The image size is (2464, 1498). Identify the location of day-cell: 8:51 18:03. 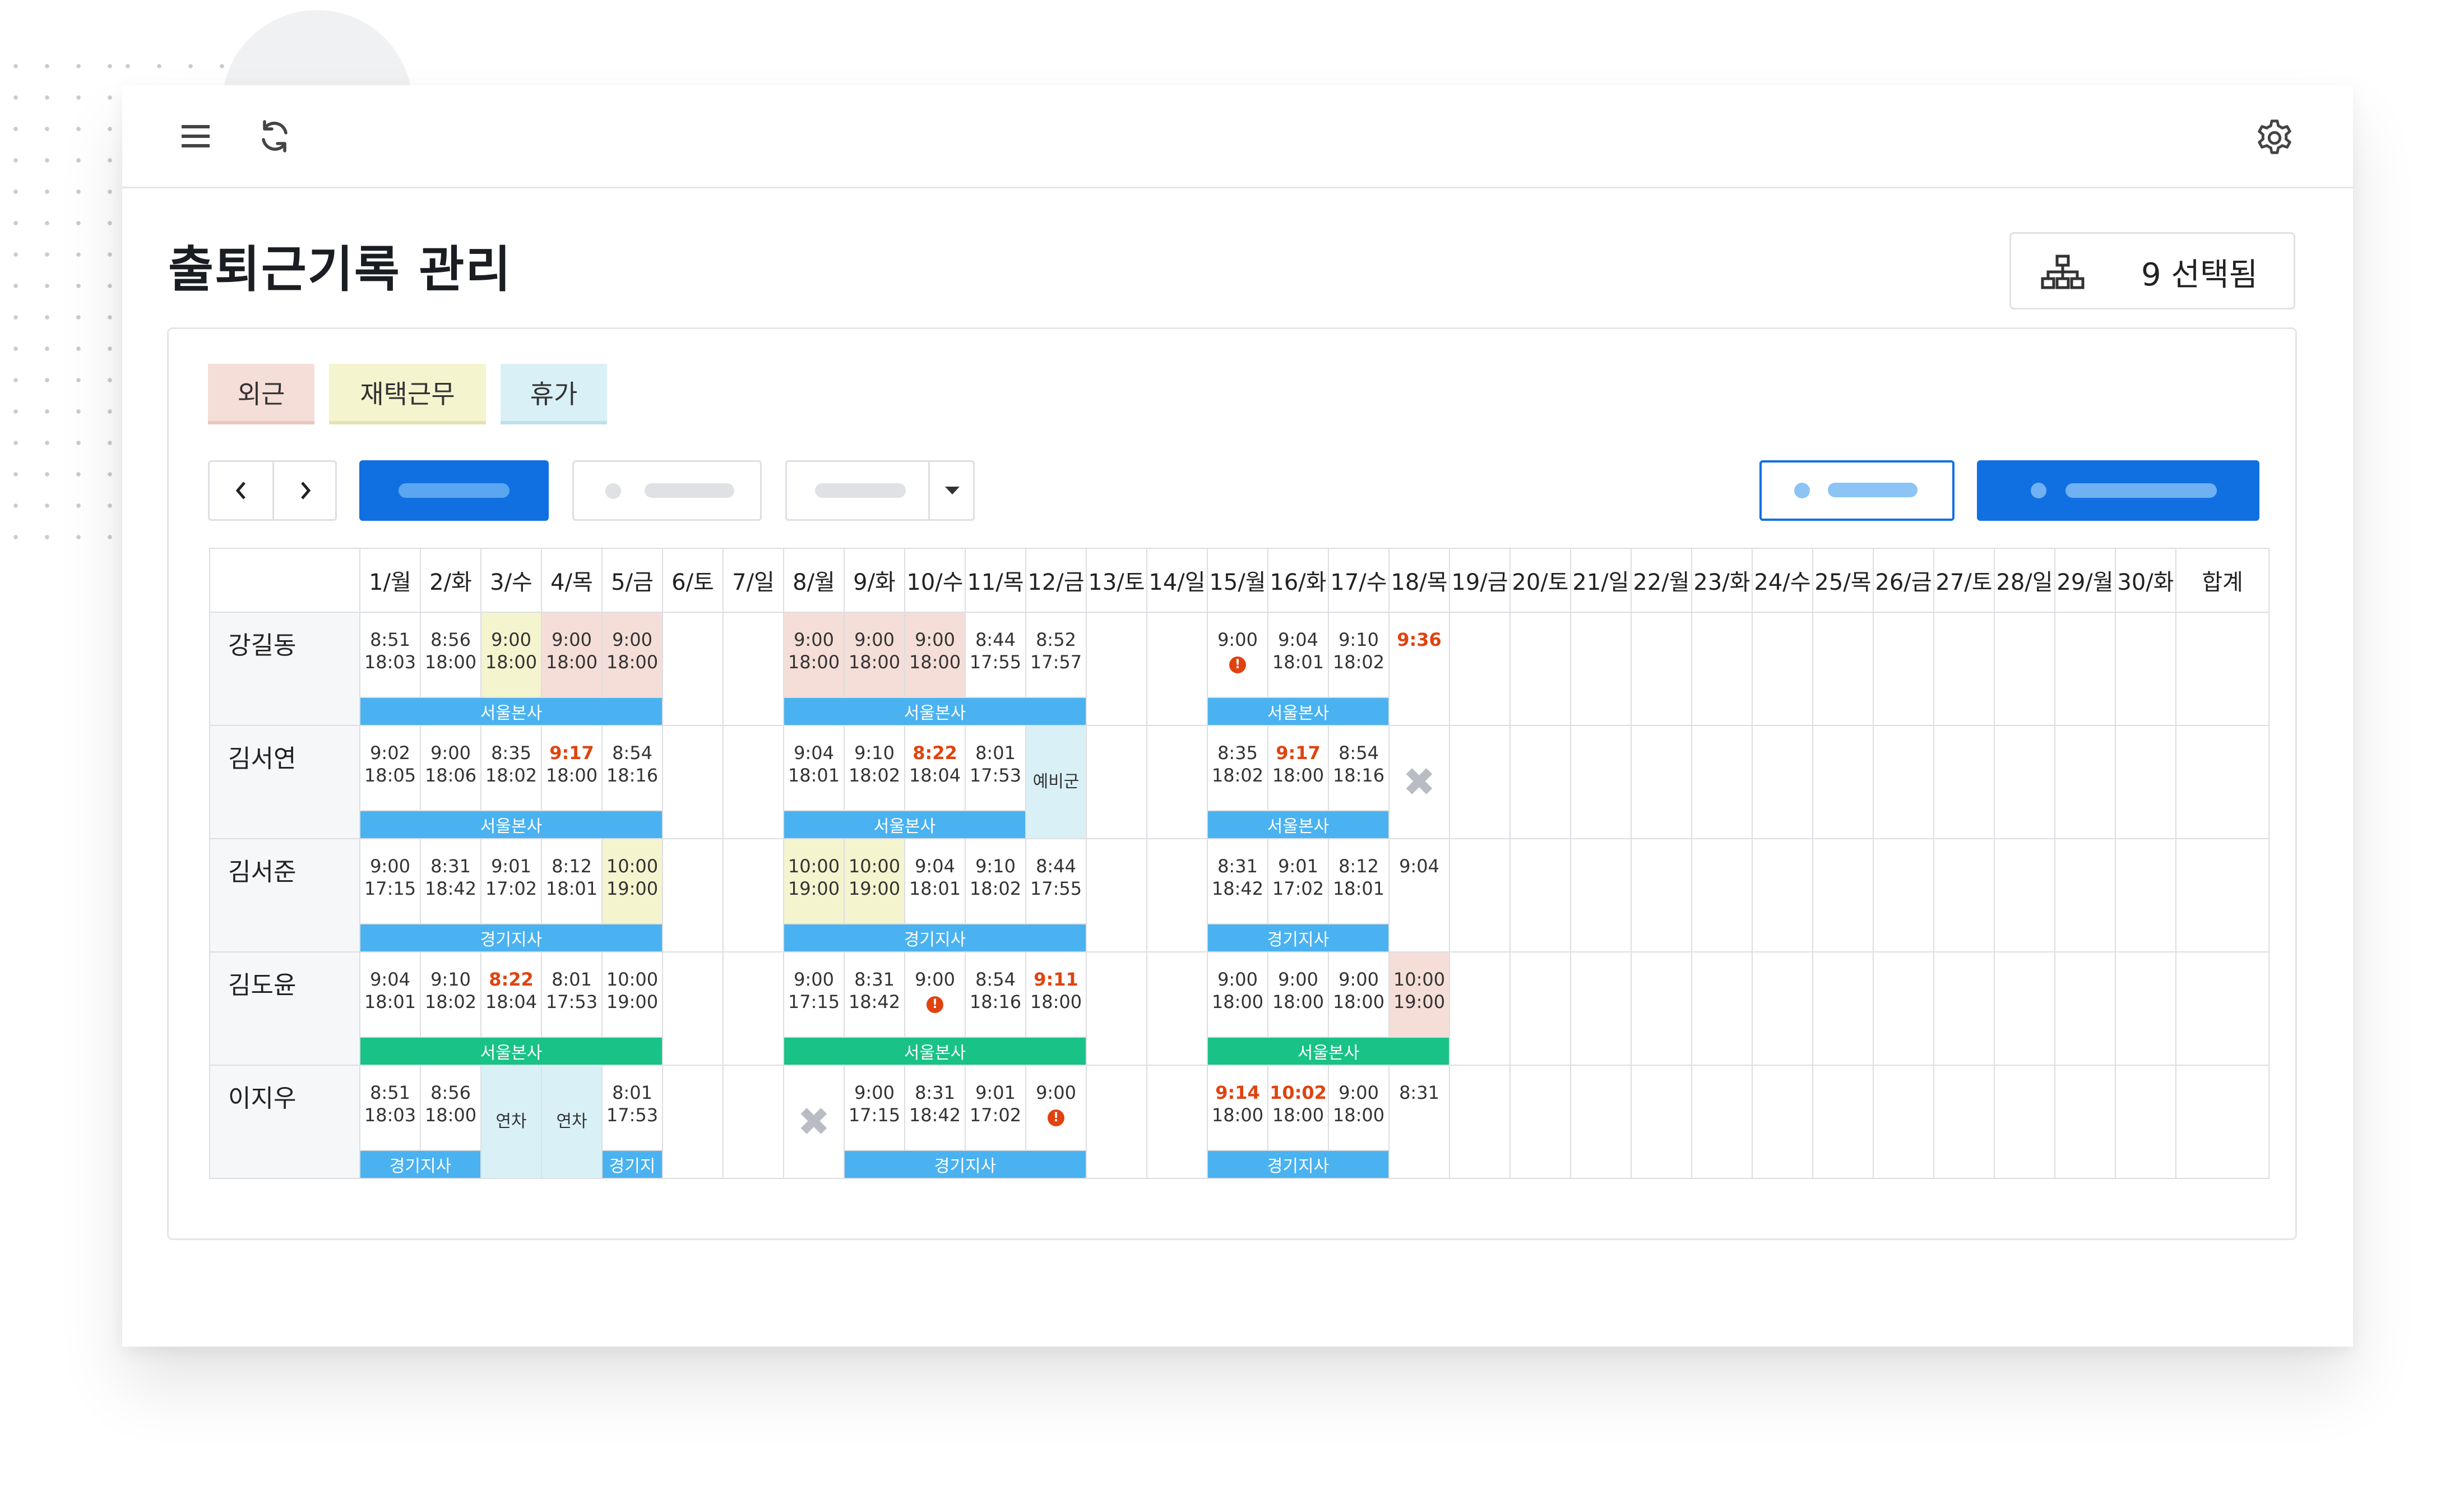
(390, 655).